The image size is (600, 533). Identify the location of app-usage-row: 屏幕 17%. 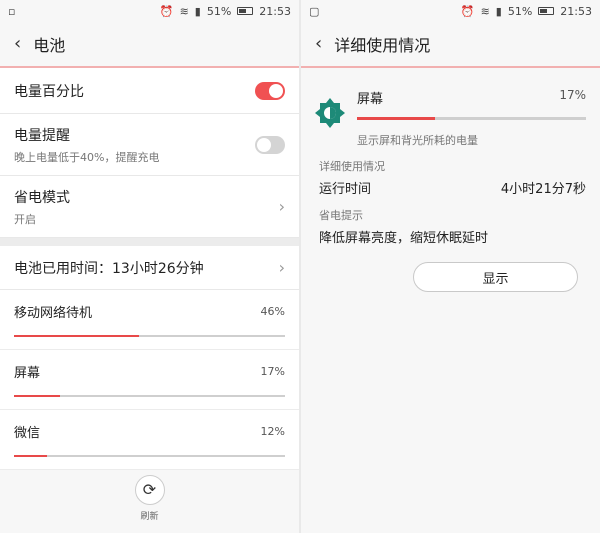
(149, 380).